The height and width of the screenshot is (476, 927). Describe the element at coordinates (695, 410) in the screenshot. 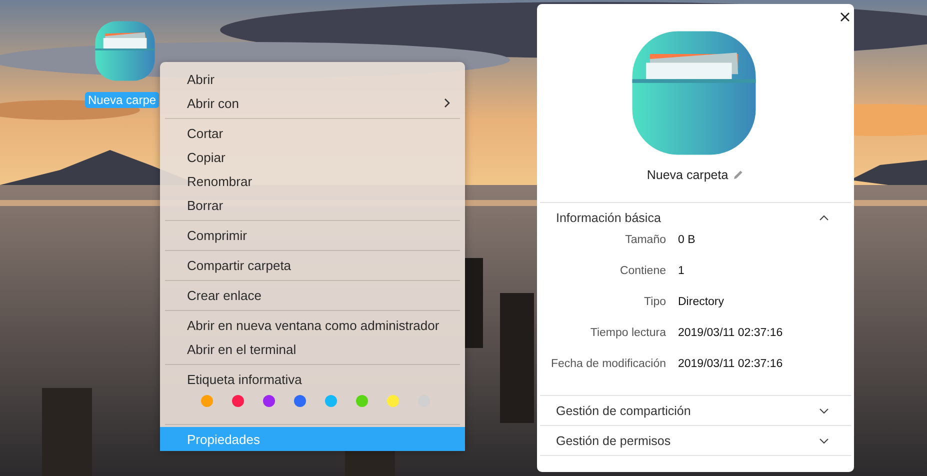

I see `section-header: Gestión de compartición` at that location.